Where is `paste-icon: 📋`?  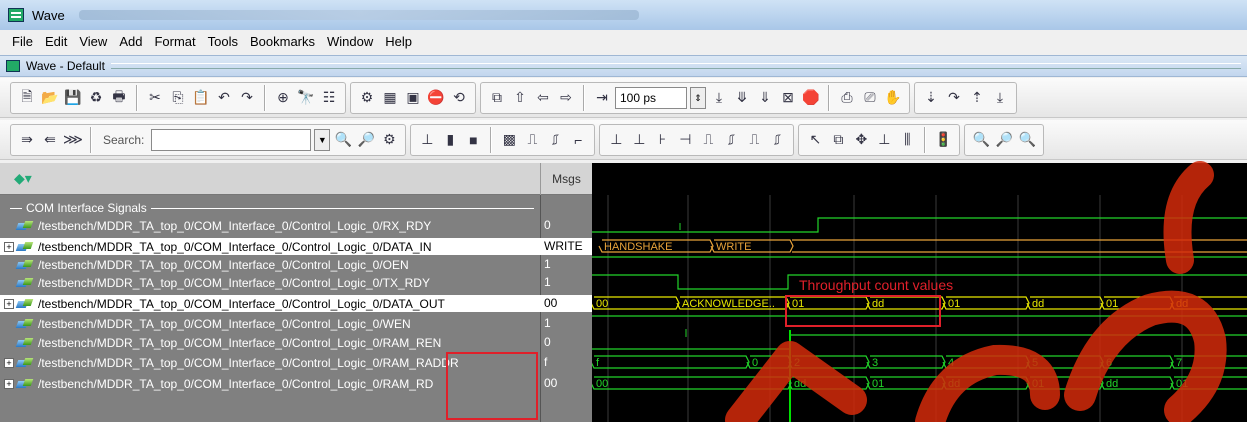 paste-icon: 📋 is located at coordinates (201, 98).